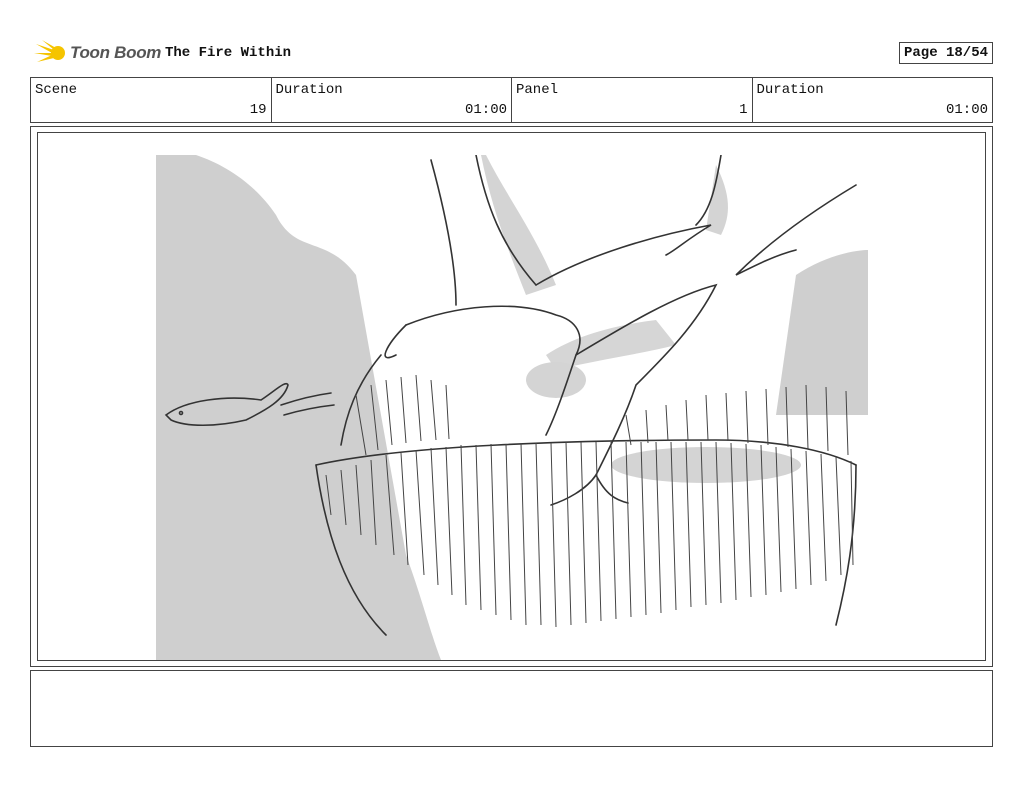  Describe the element at coordinates (228, 53) in the screenshot. I see `project-title: The Fire Within` at that location.